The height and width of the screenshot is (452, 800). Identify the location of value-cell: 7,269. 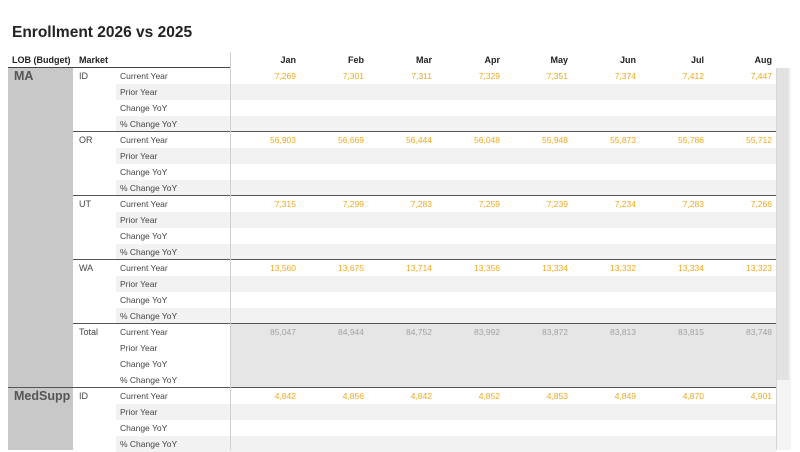
(285, 76).